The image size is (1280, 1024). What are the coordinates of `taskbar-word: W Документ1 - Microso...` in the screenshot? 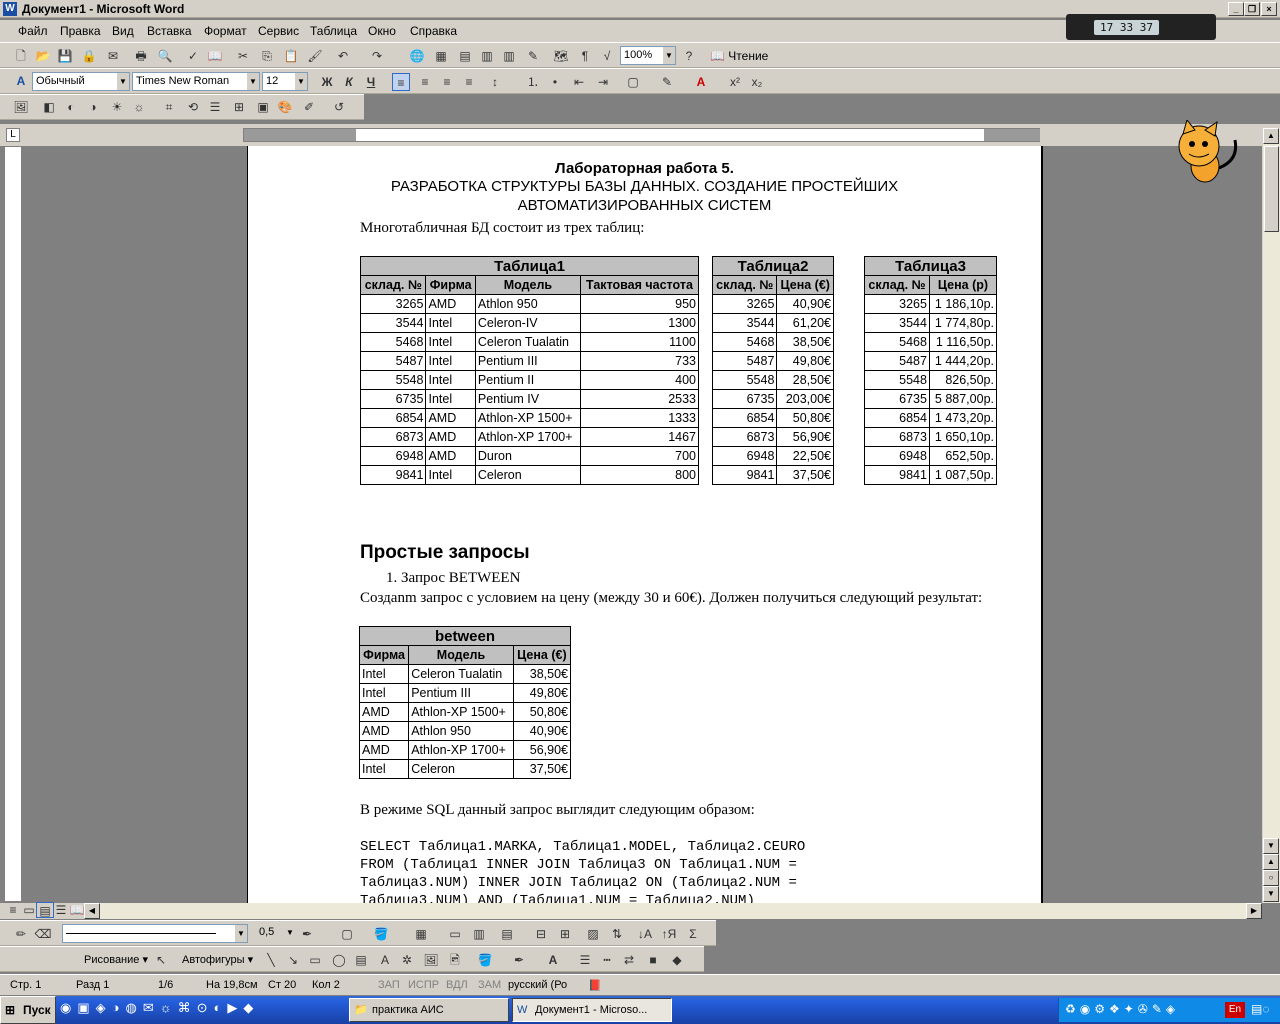 It's located at (592, 1010).